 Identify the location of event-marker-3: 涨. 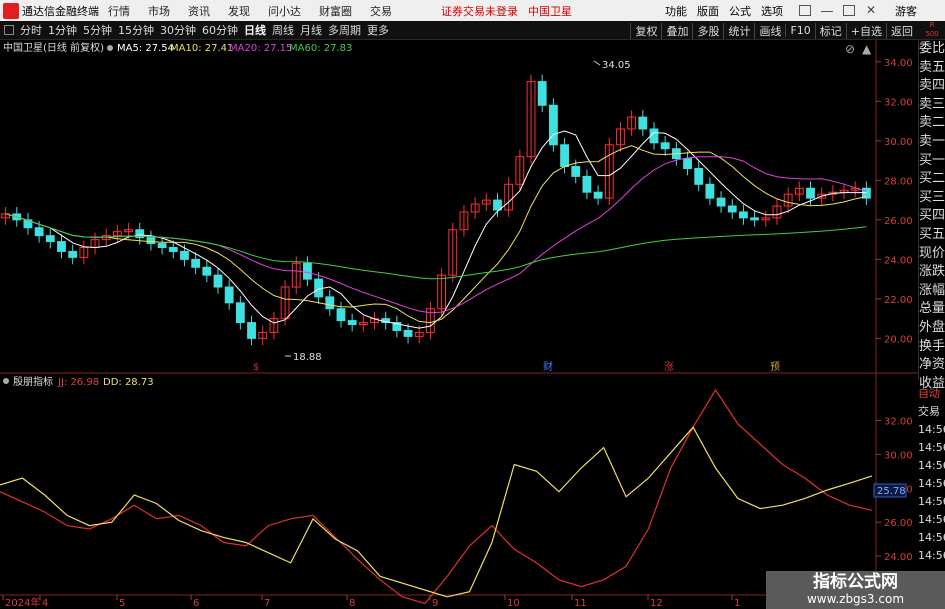
(669, 367).